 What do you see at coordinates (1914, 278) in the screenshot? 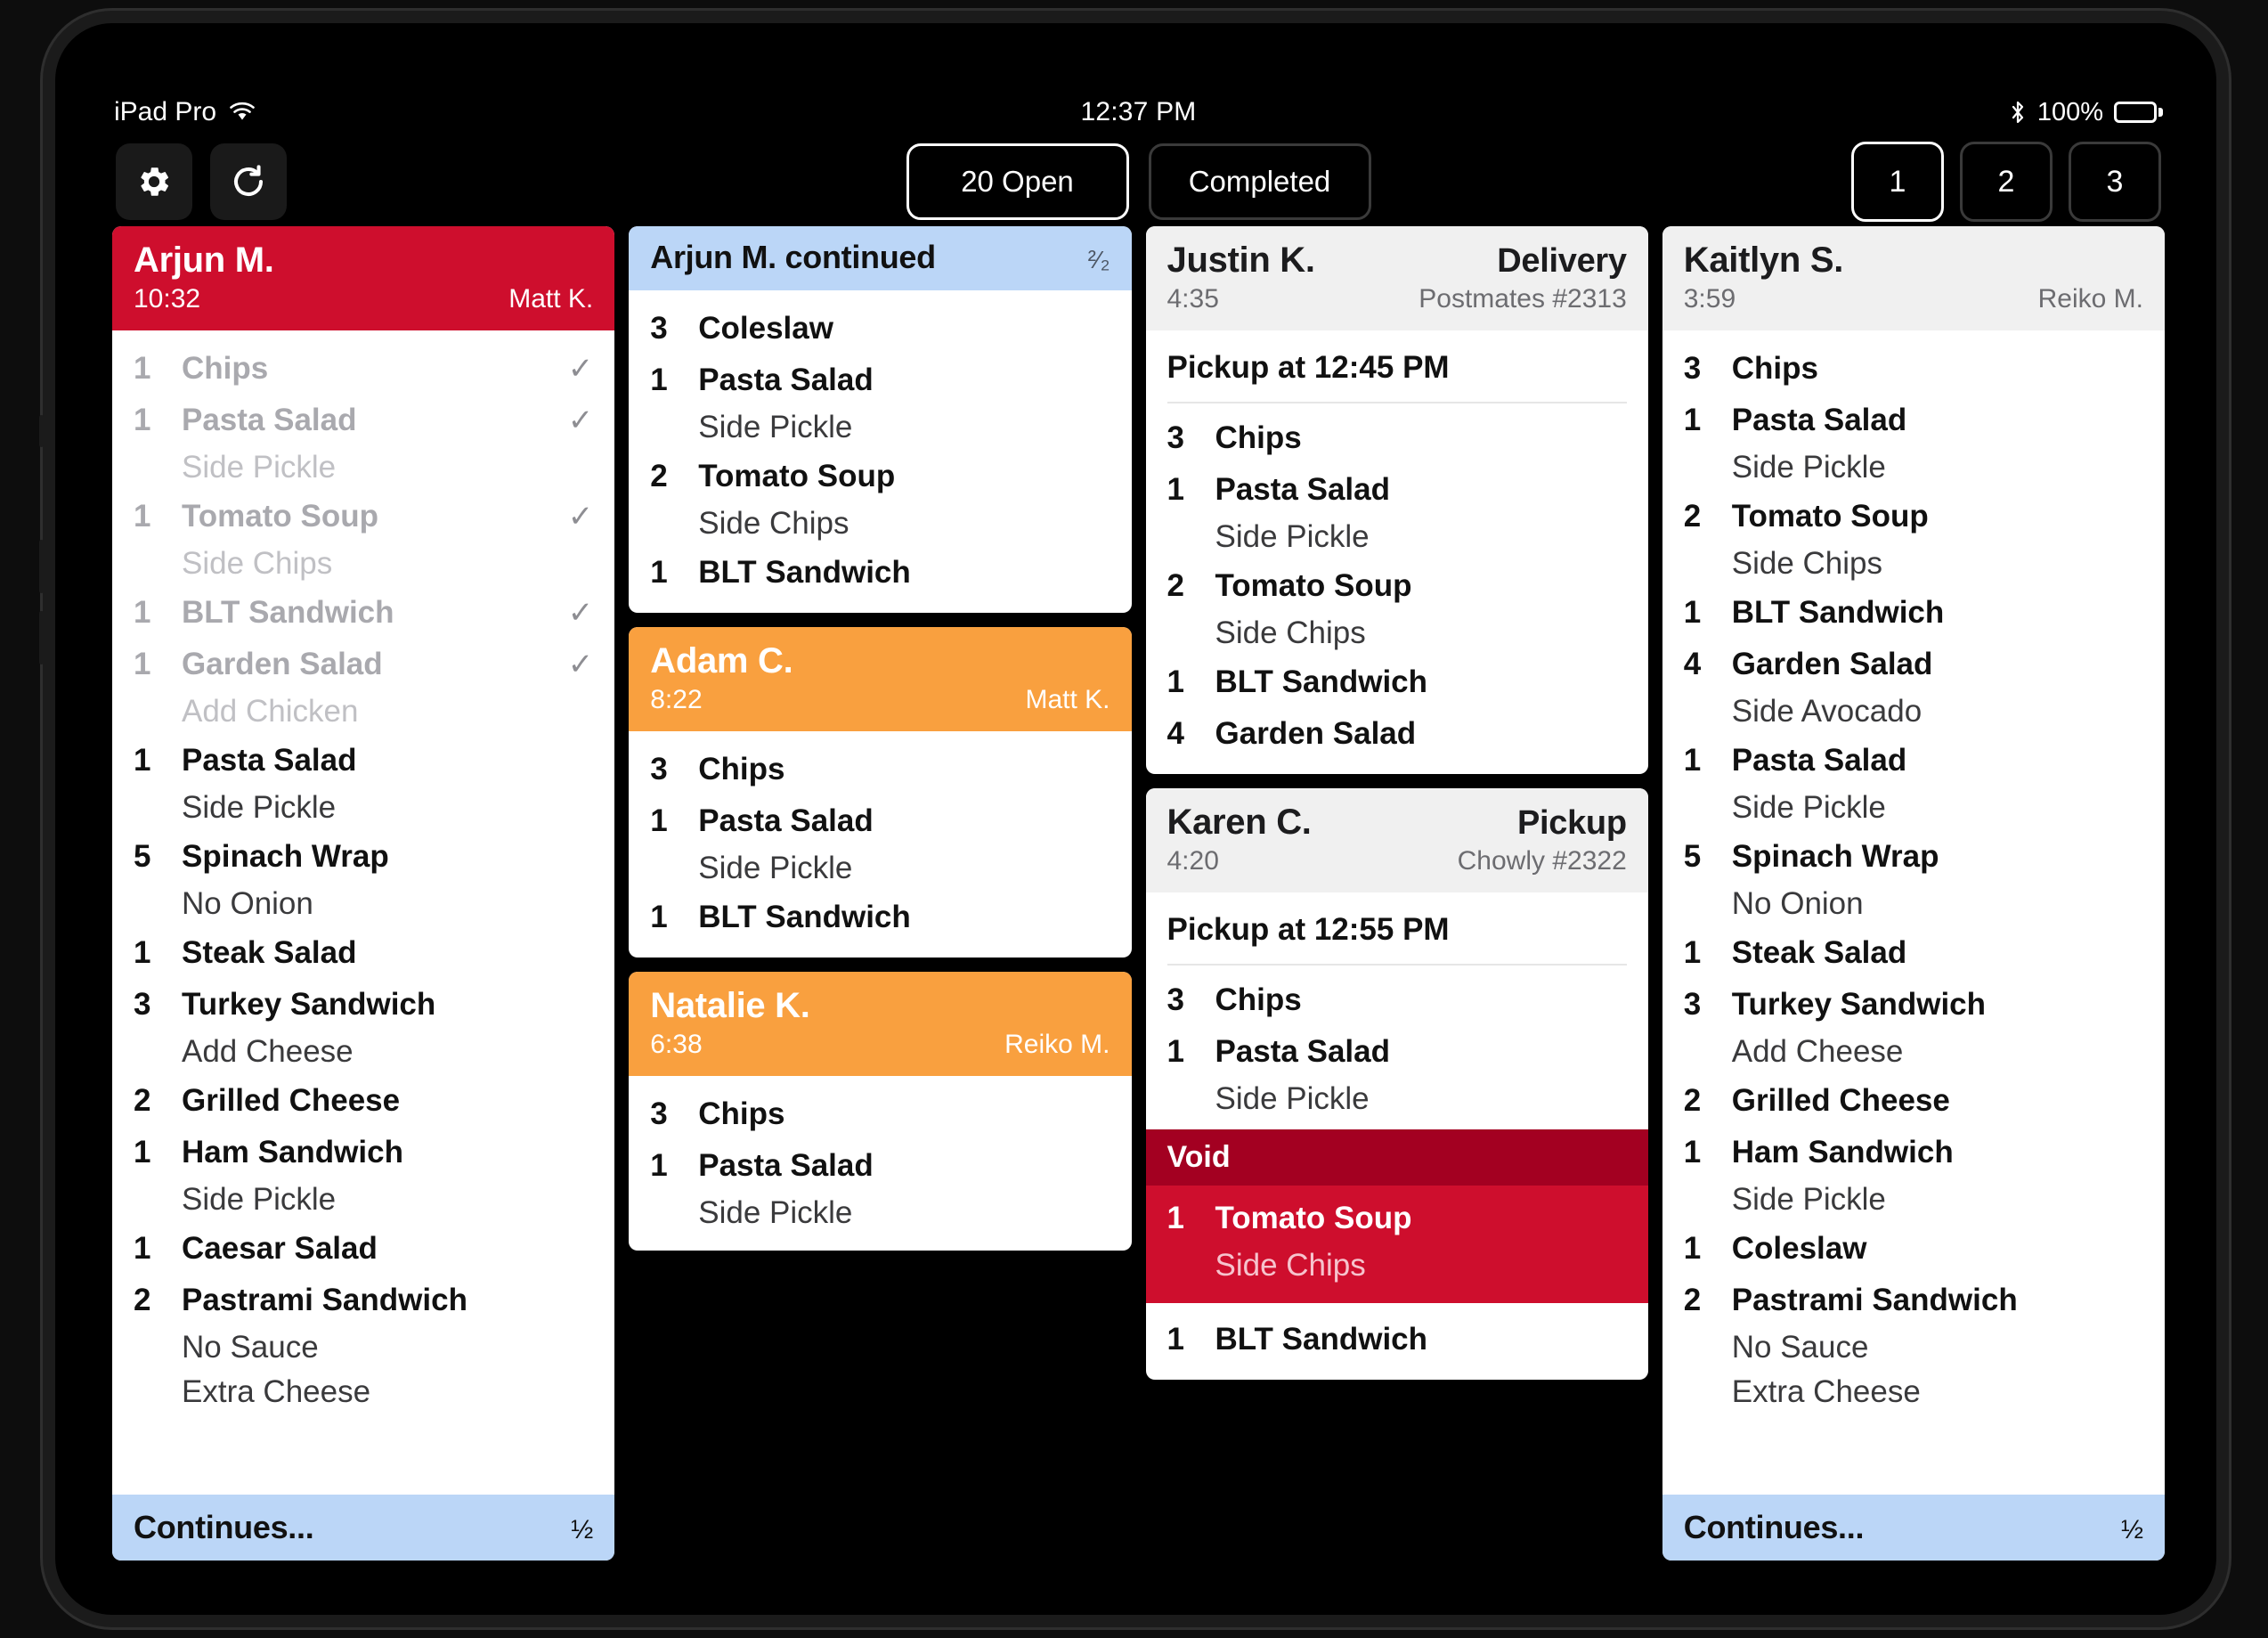
I see `ticket-header: Kaitlyn S. 3:59 Reiko M.` at bounding box center [1914, 278].